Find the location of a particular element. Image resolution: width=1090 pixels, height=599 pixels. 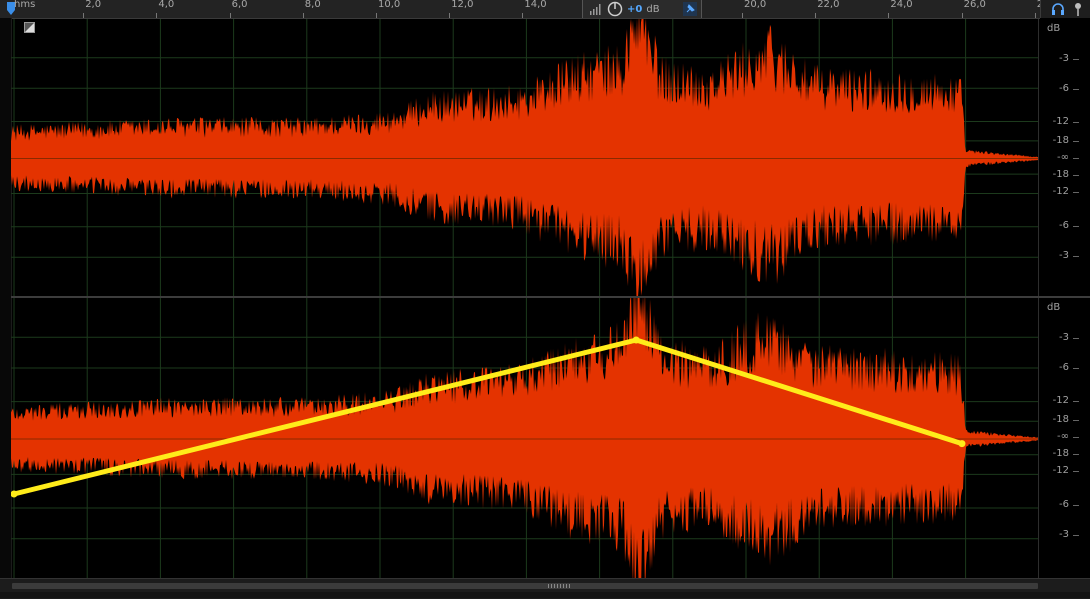

ruler-tick-label: 8,0 is located at coordinates (312, 5).